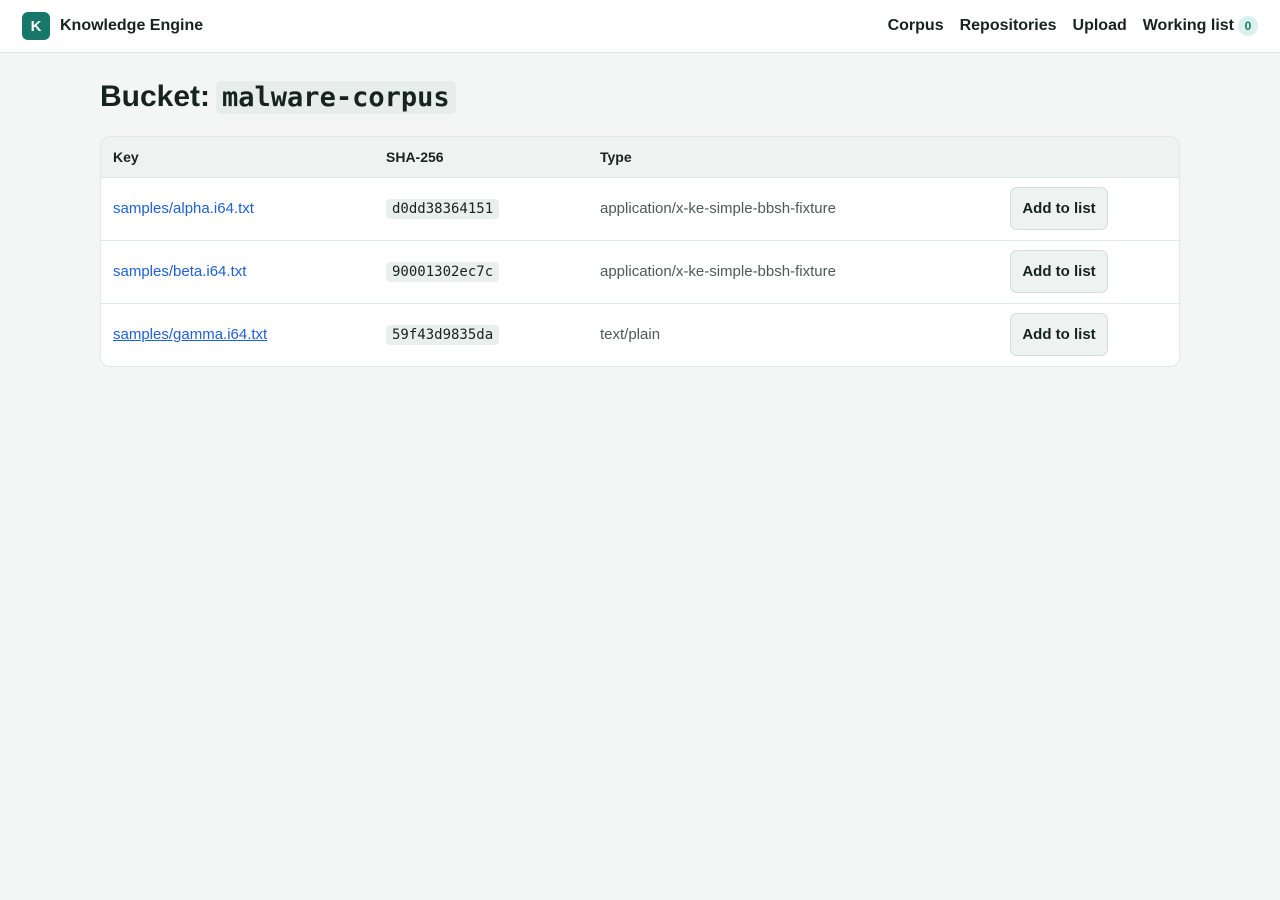  I want to click on nav-upload: Upload, so click(1100, 26).